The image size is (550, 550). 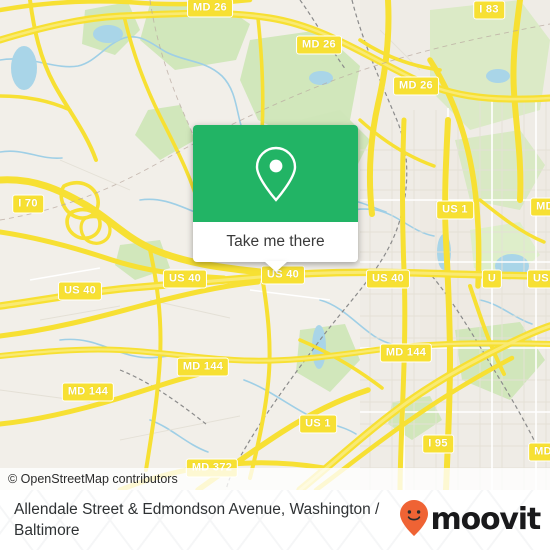 I want to click on road-shield: I 83, so click(x=489, y=10).